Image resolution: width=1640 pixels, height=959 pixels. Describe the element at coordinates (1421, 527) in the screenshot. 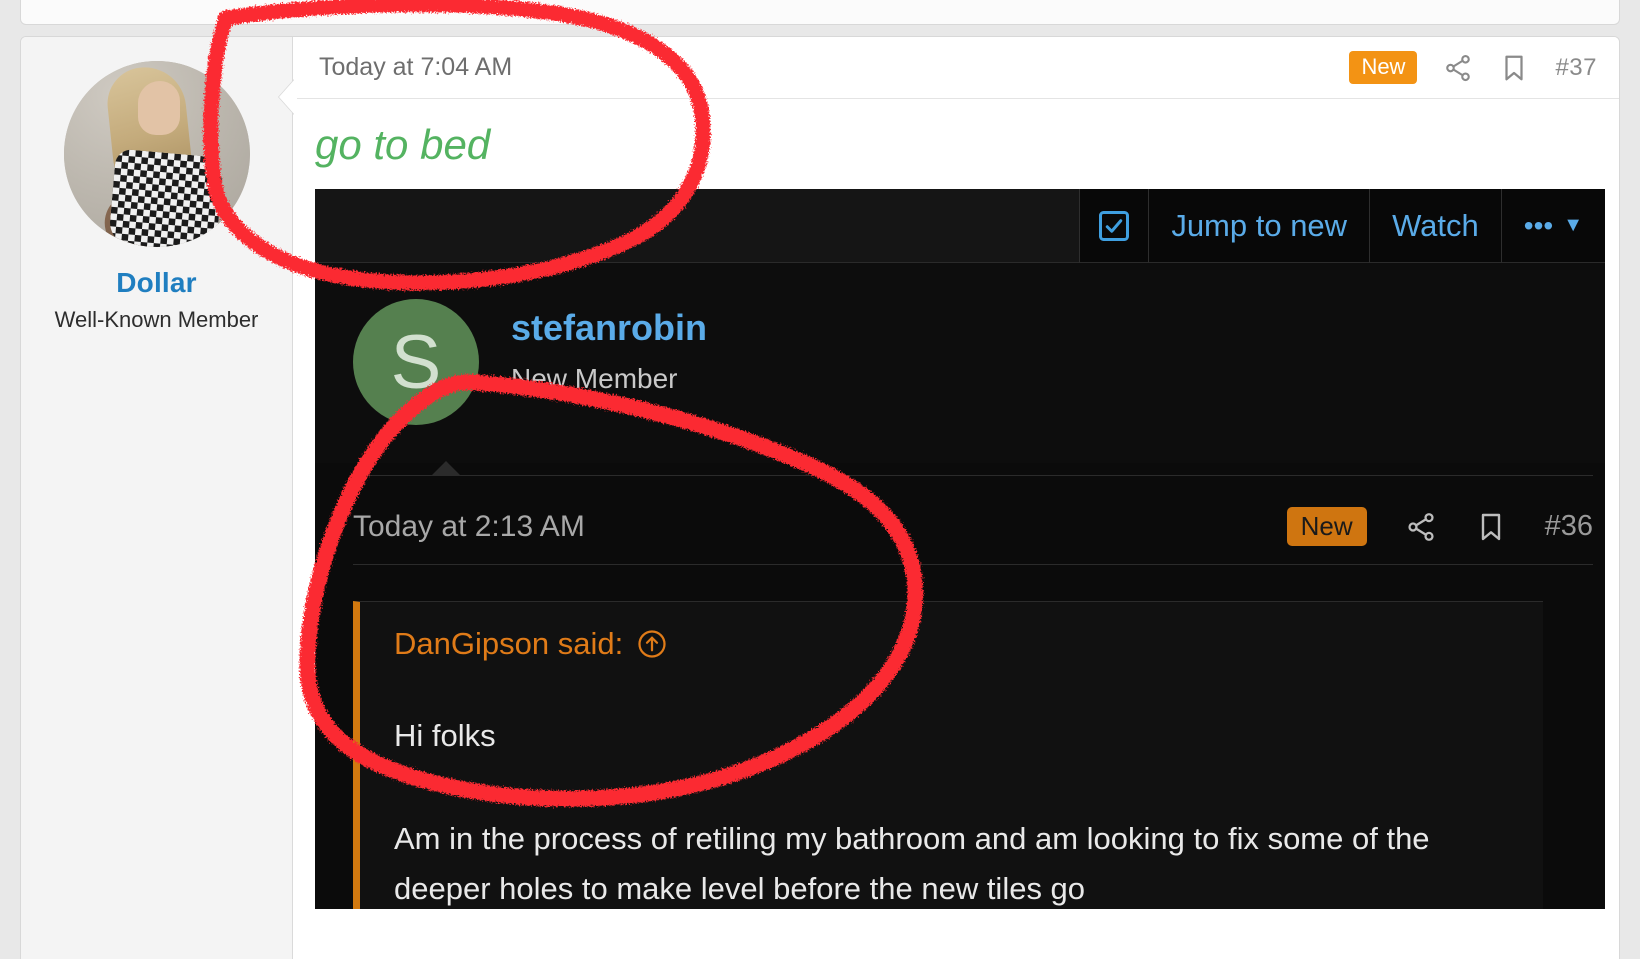

I see `embedded-share-icon` at that location.